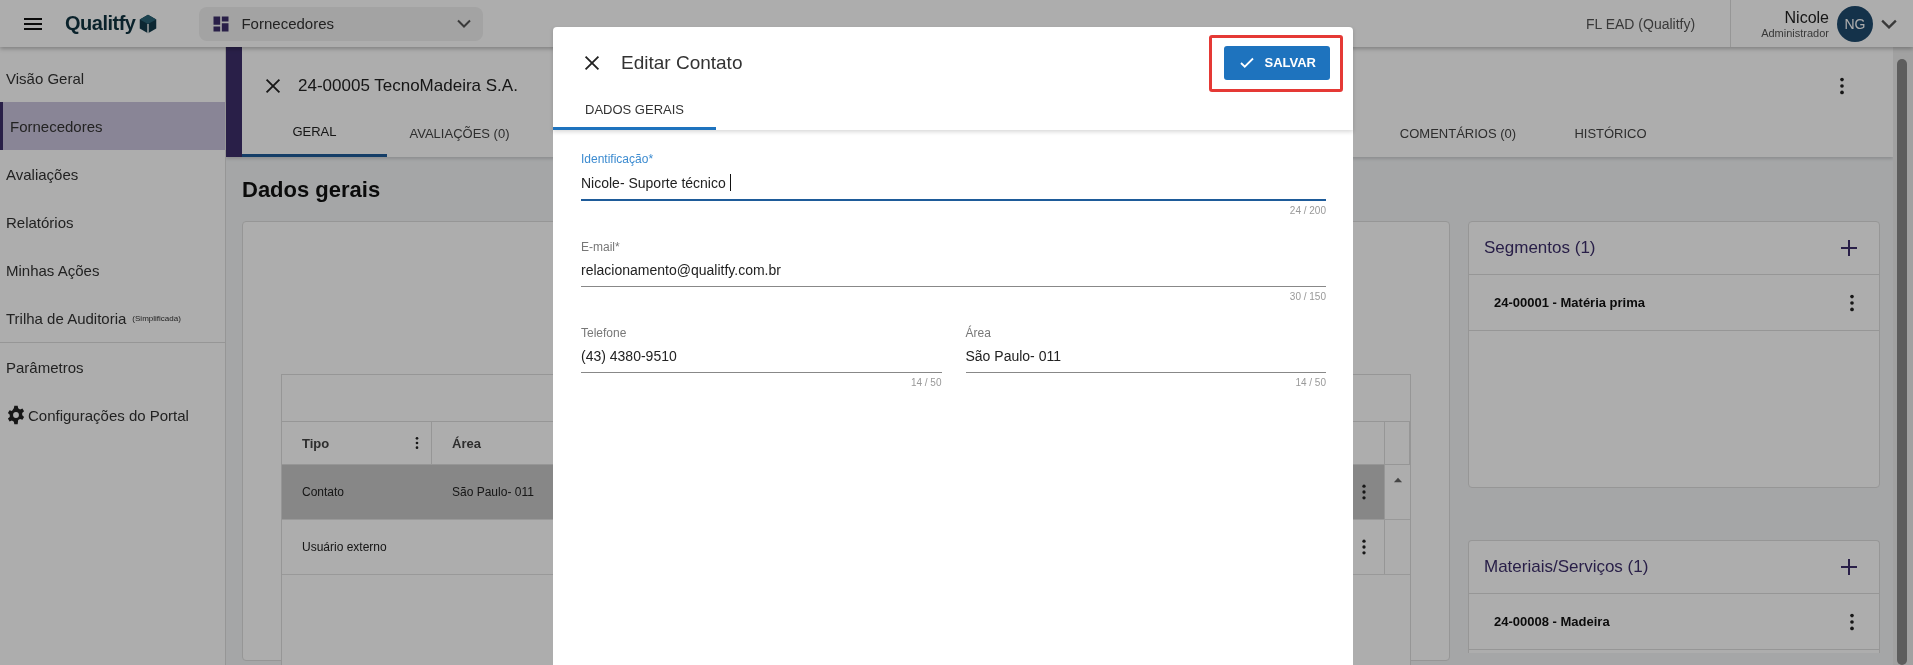 The image size is (1913, 665). What do you see at coordinates (601, 247) in the screenshot?
I see `field-label: E-mail*` at bounding box center [601, 247].